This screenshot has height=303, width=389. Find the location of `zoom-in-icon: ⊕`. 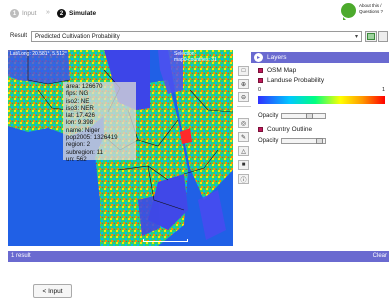

zoom-in-icon: ⊕ is located at coordinates (243, 84).